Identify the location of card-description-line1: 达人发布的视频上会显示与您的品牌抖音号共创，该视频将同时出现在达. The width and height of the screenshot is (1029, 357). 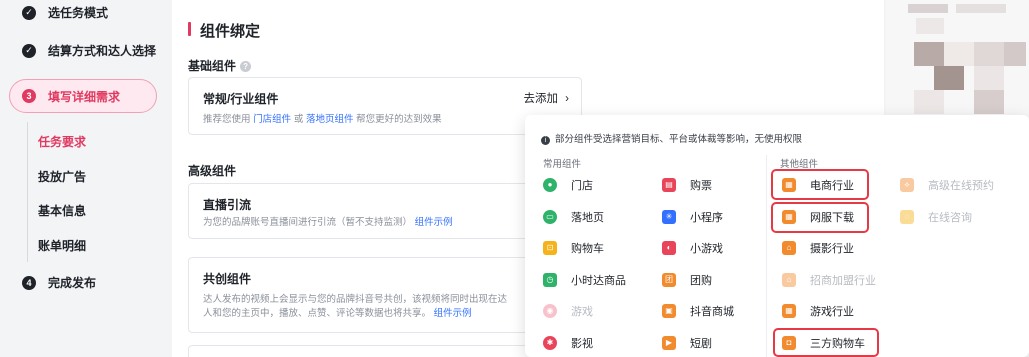
(355, 299).